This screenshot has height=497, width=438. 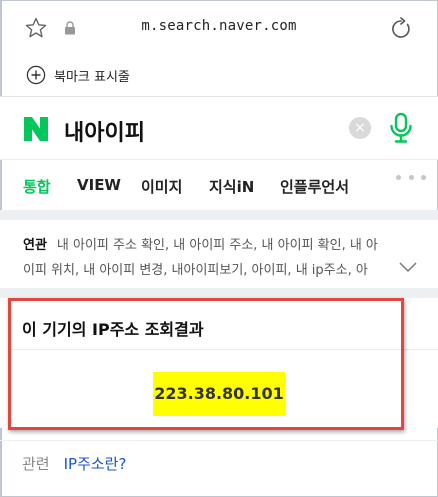 What do you see at coordinates (35, 245) in the screenshot?
I see `related-label: 연관` at bounding box center [35, 245].